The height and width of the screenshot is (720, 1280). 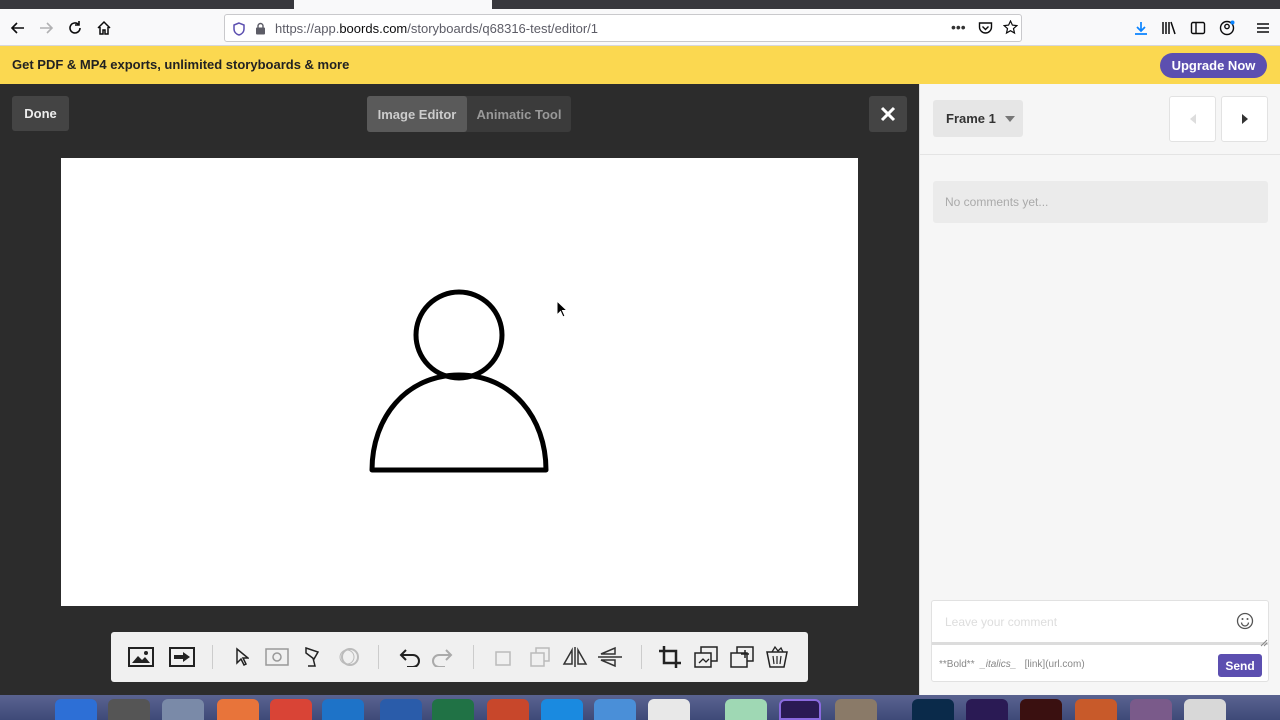 I want to click on photoshop-dock-icon, so click(x=933, y=709).